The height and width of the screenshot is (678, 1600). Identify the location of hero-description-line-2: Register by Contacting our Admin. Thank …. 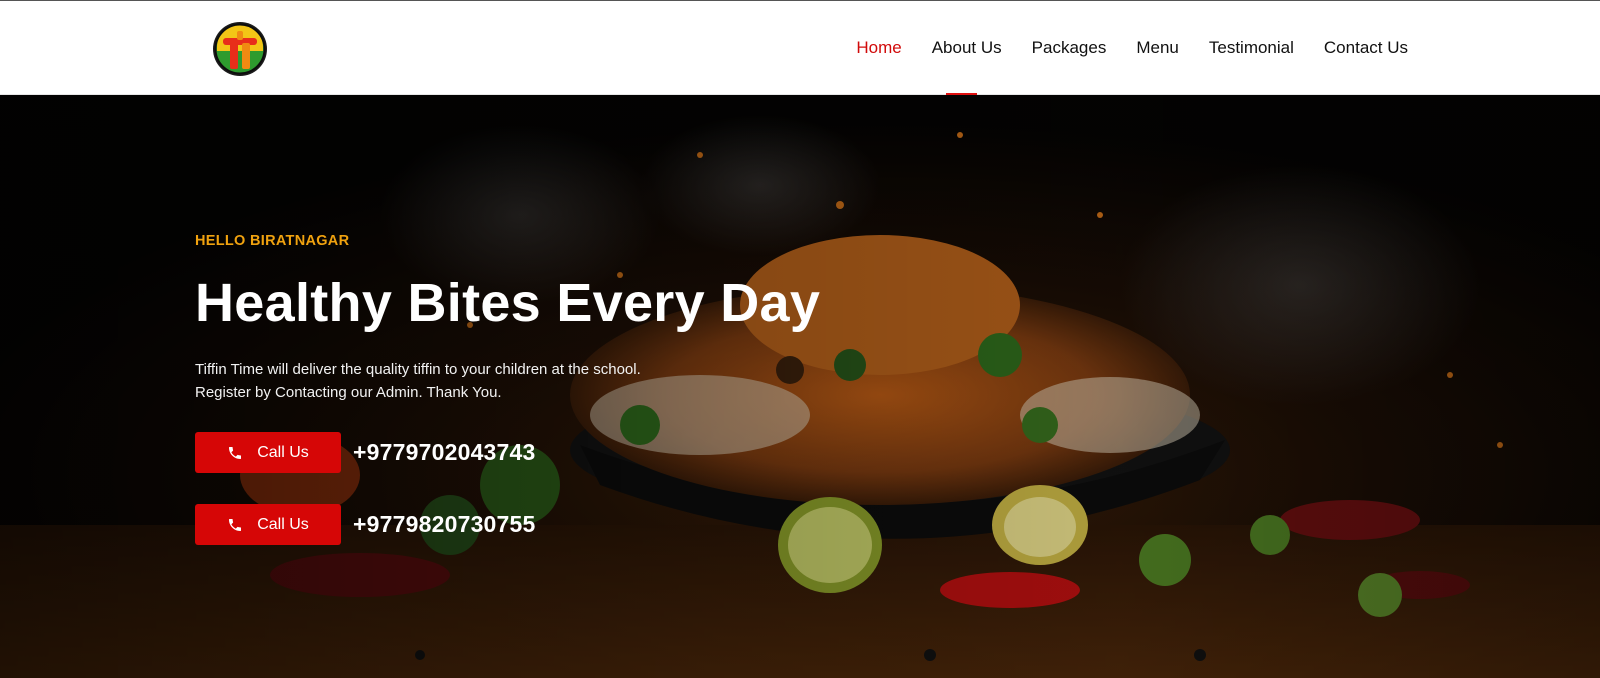
(348, 392).